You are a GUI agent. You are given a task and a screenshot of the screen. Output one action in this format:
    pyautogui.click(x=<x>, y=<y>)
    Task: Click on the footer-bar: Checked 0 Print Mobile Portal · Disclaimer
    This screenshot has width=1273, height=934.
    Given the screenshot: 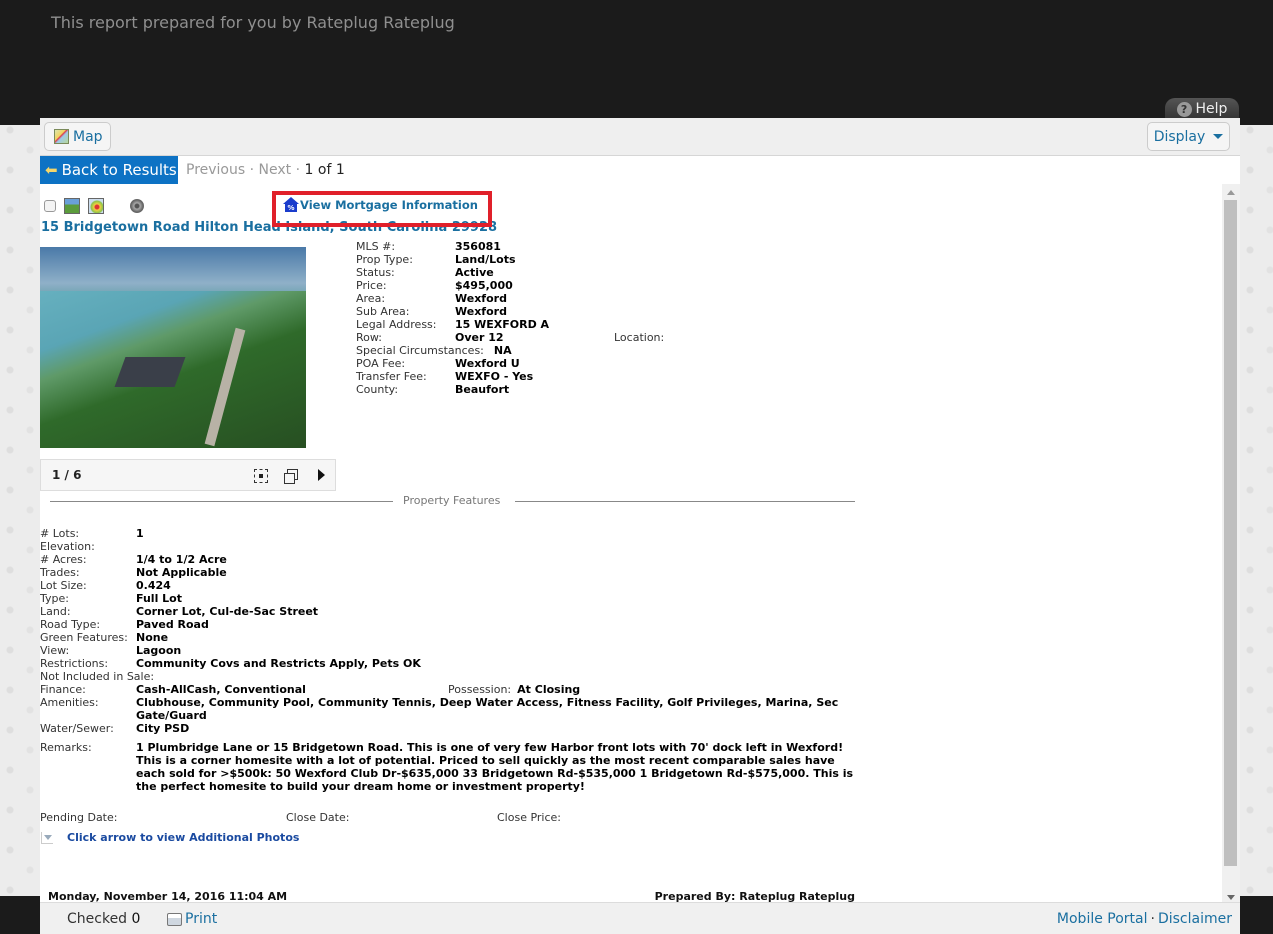 What is the action you would take?
    pyautogui.click(x=640, y=918)
    